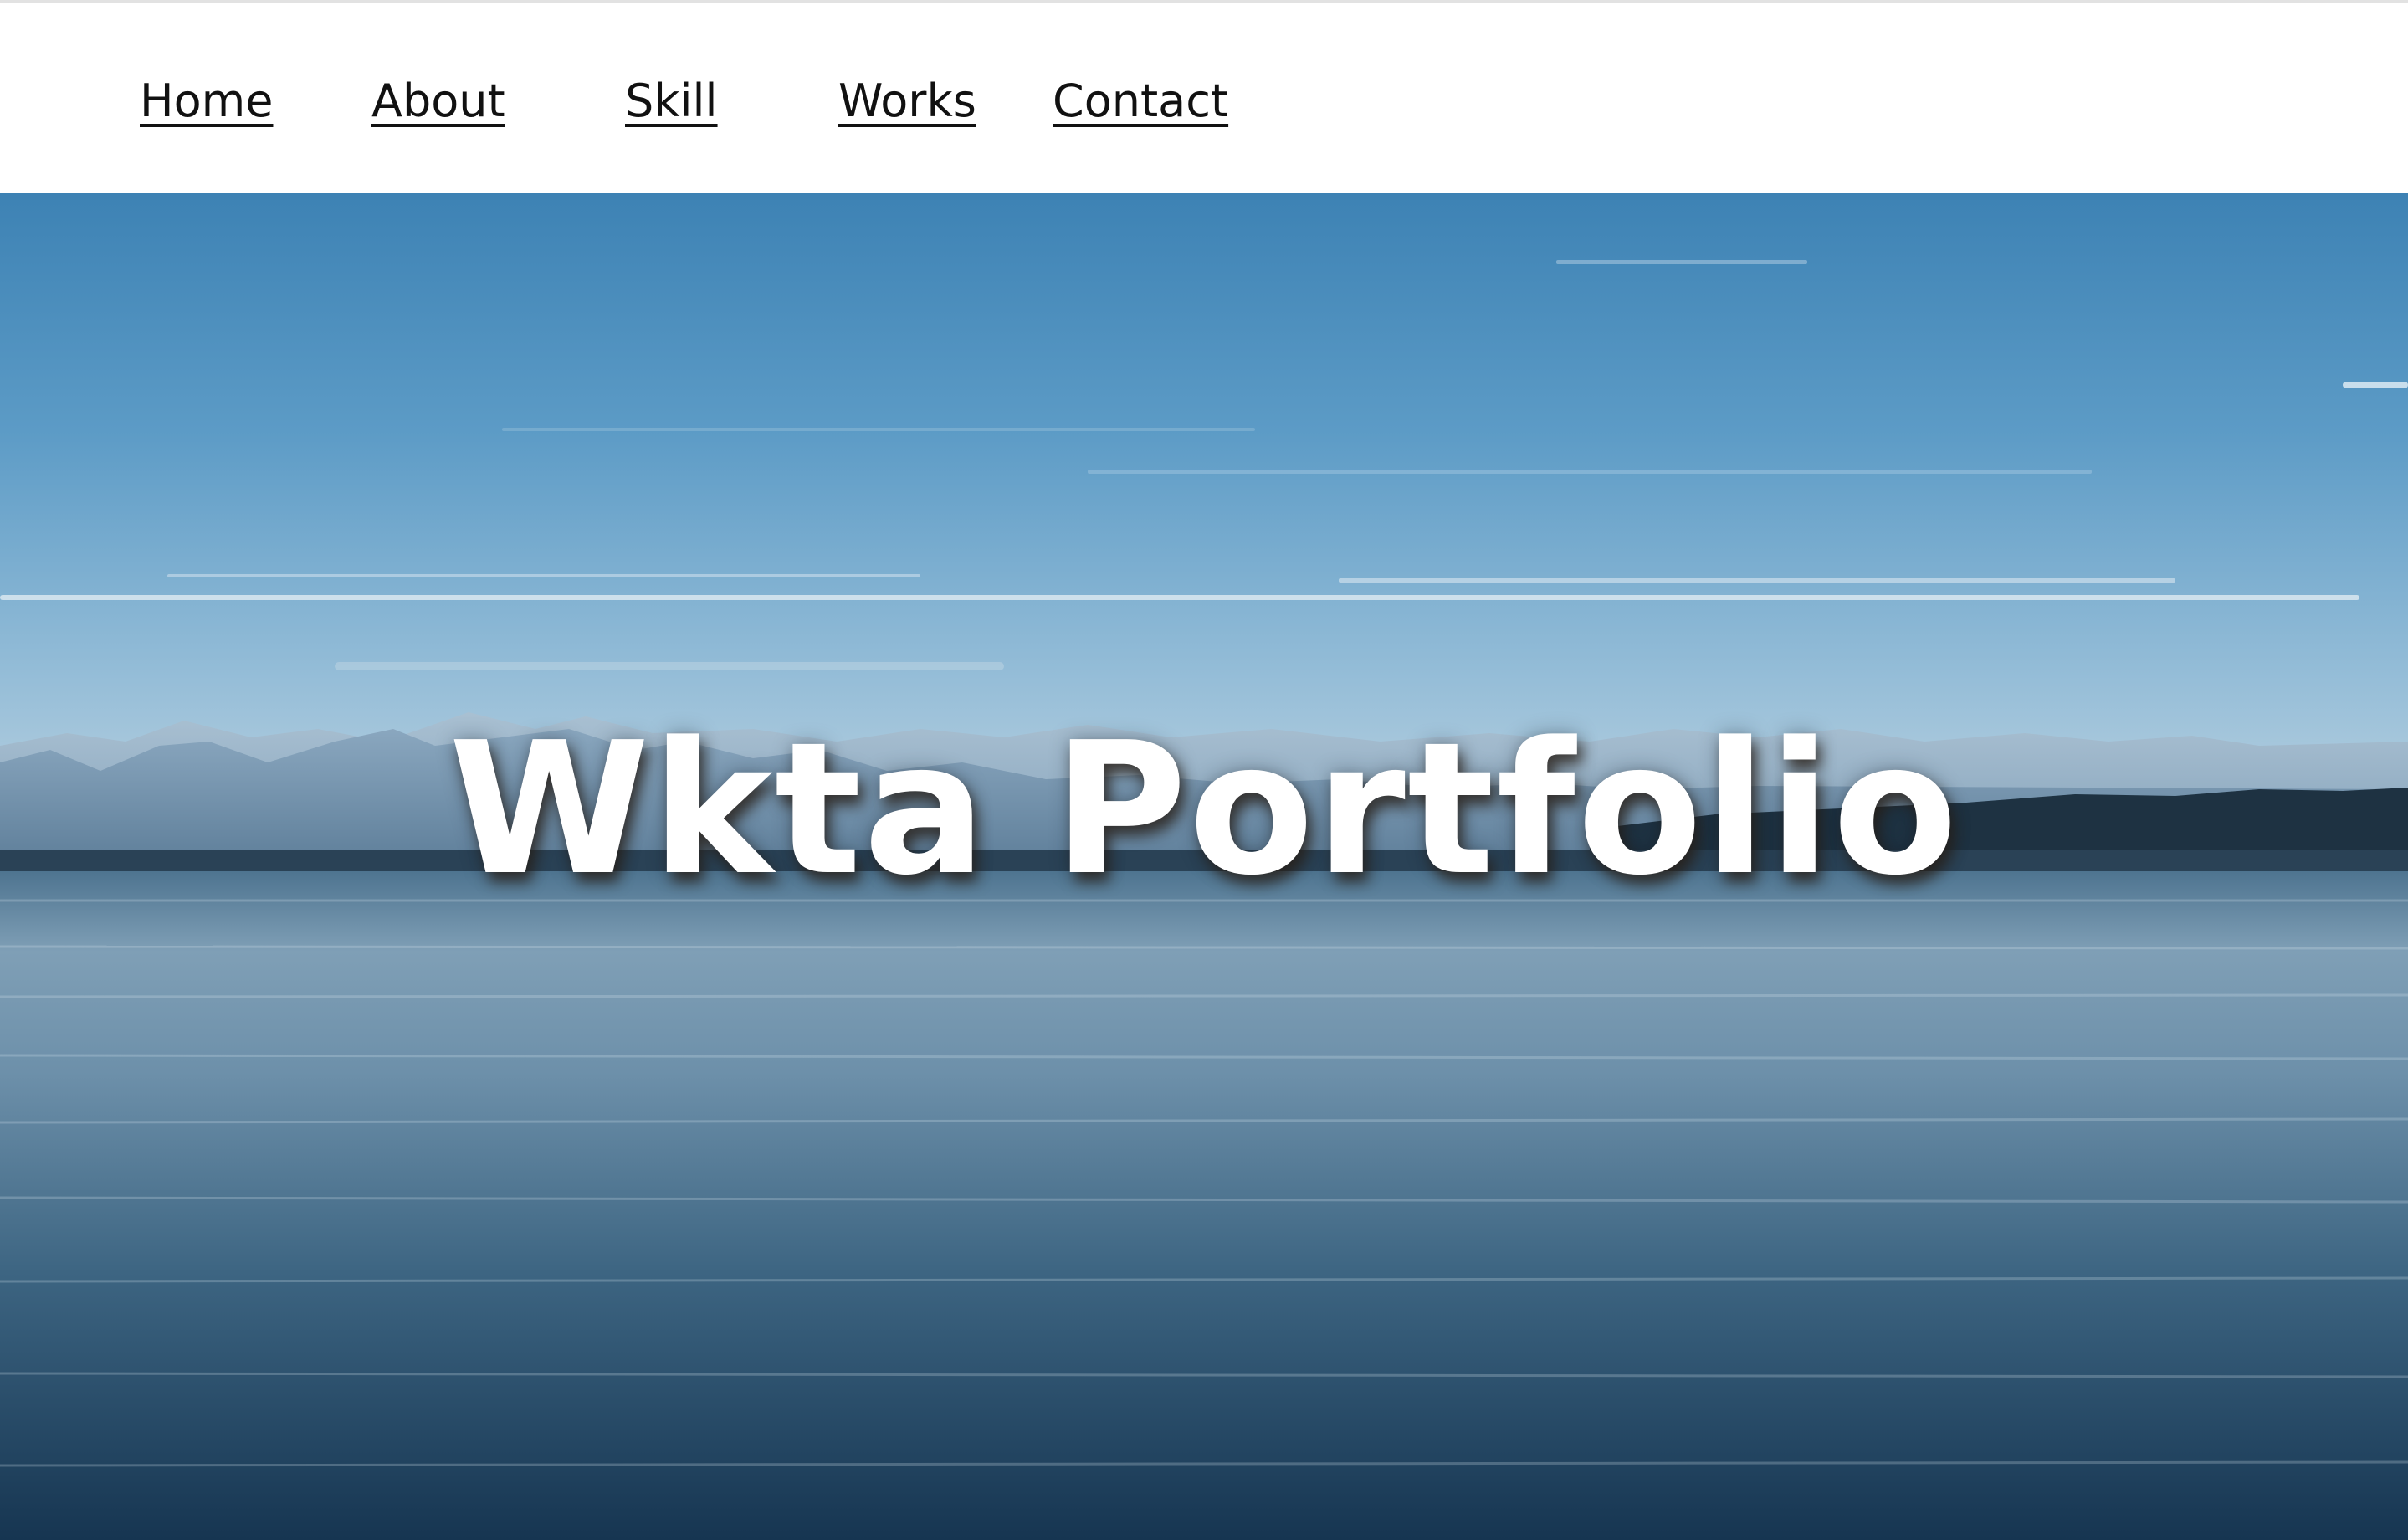  Describe the element at coordinates (1204, 810) in the screenshot. I see `hero-title: Wkta Portfolio` at that location.